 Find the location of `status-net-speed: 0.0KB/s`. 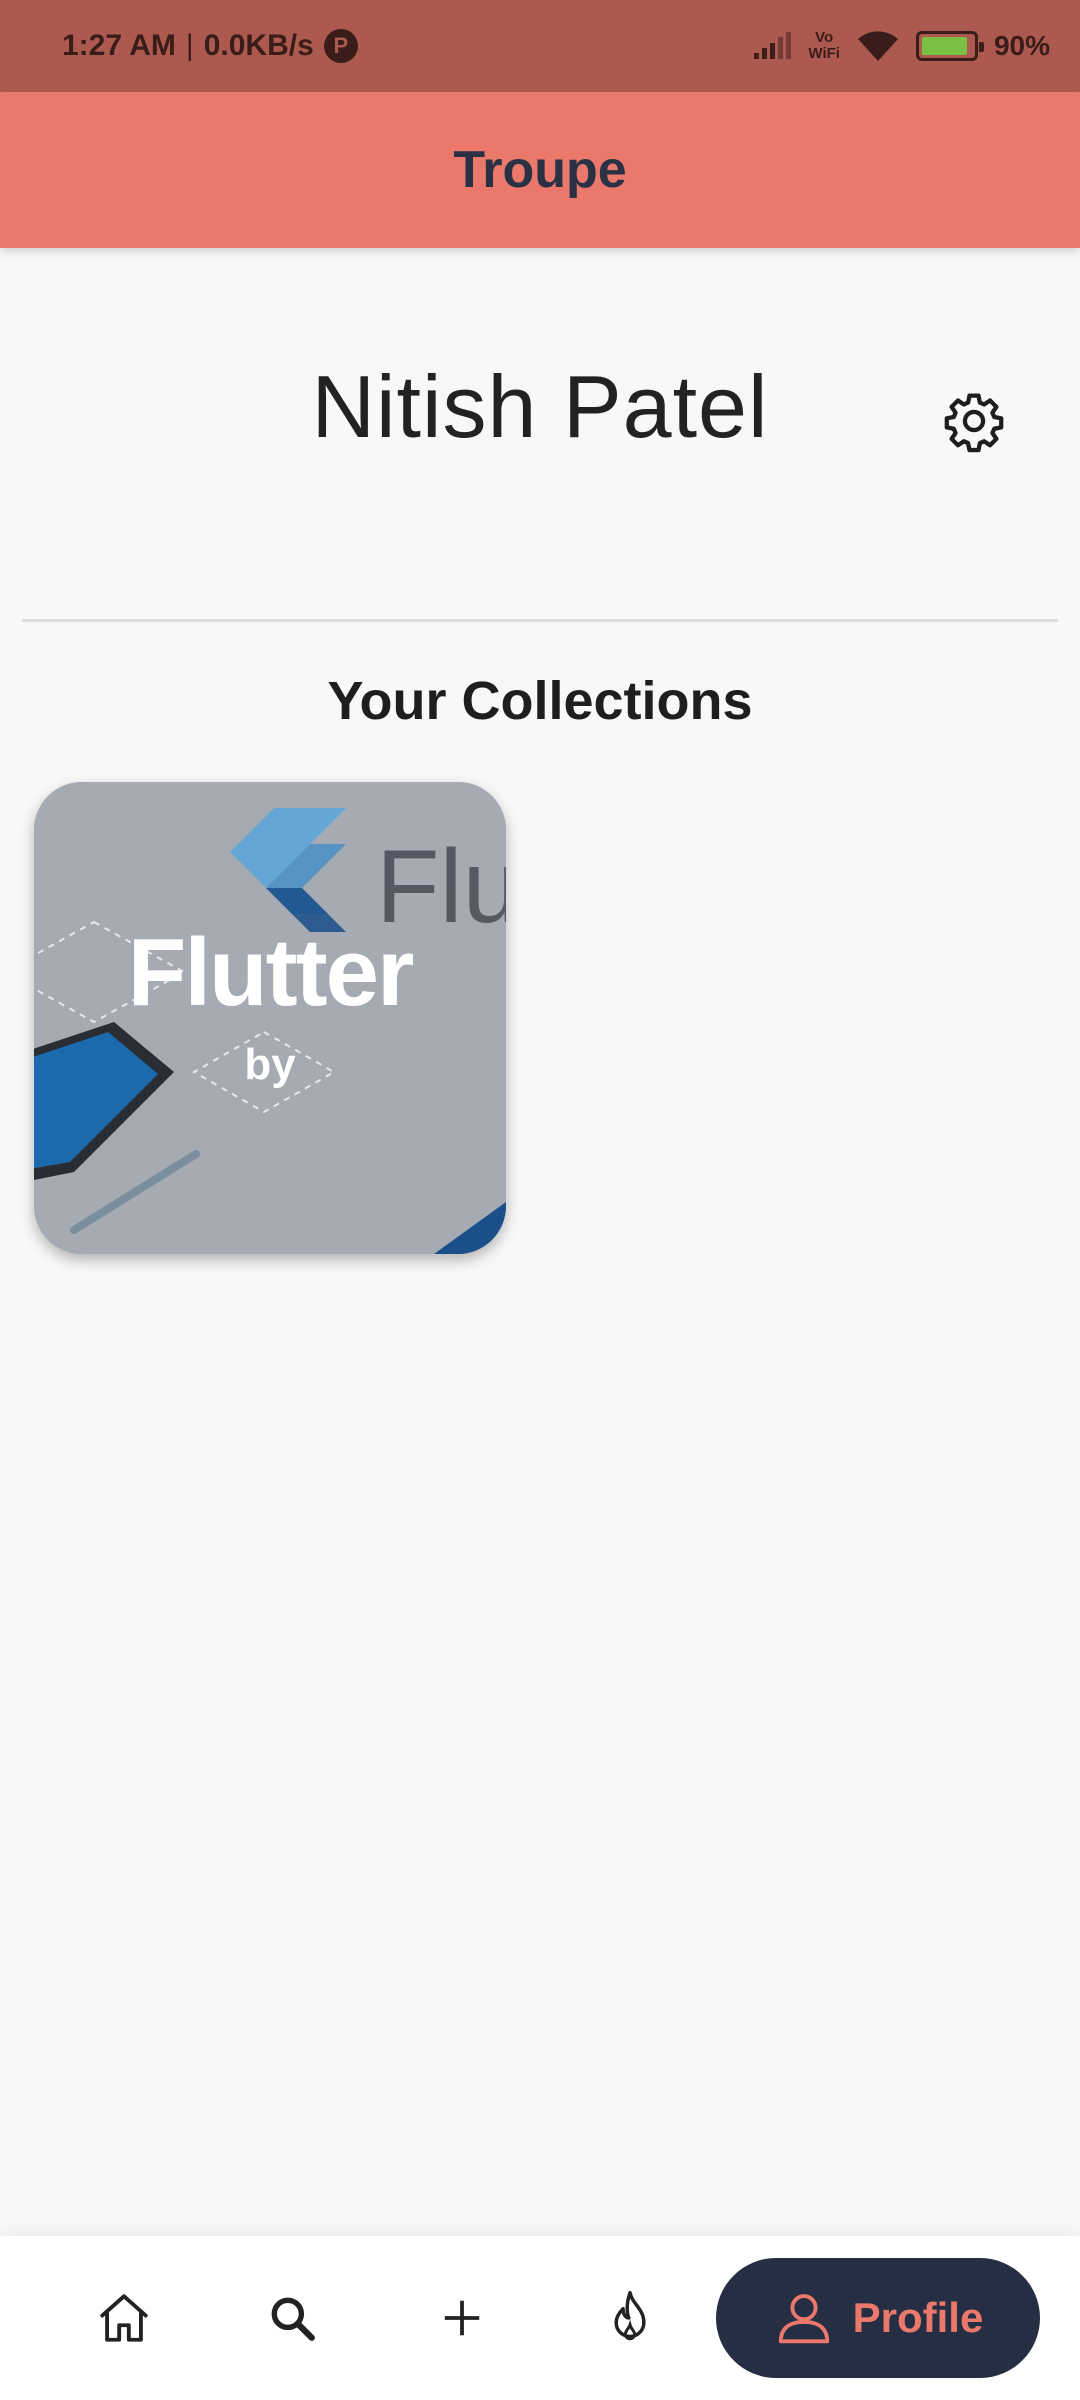

status-net-speed: 0.0KB/s is located at coordinates (258, 45).